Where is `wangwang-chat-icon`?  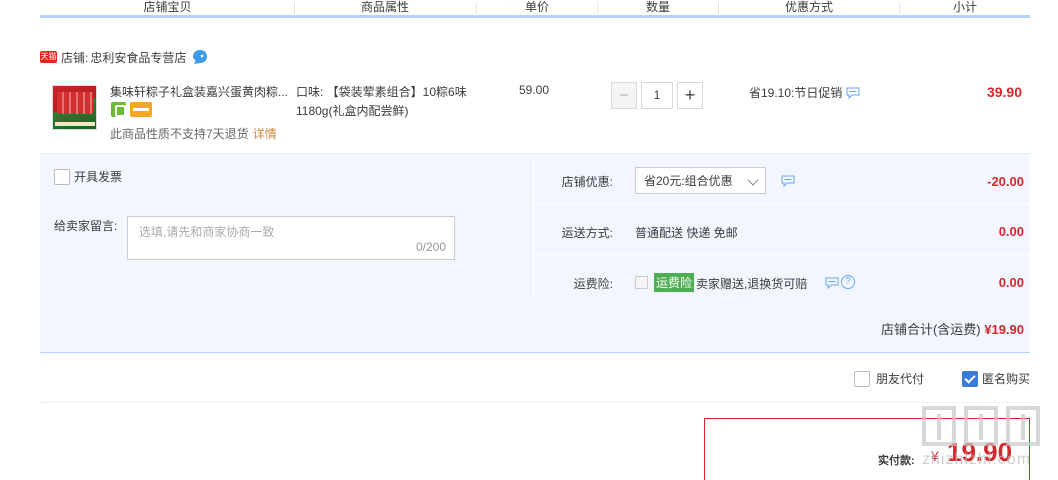 wangwang-chat-icon is located at coordinates (200, 57).